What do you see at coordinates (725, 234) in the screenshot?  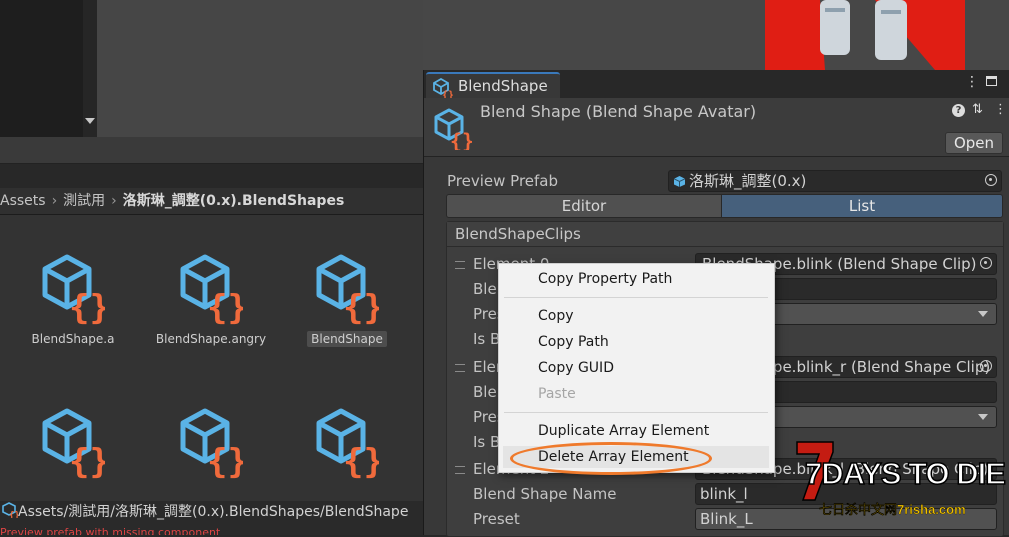 I see `list-header: BlendShapeClips` at bounding box center [725, 234].